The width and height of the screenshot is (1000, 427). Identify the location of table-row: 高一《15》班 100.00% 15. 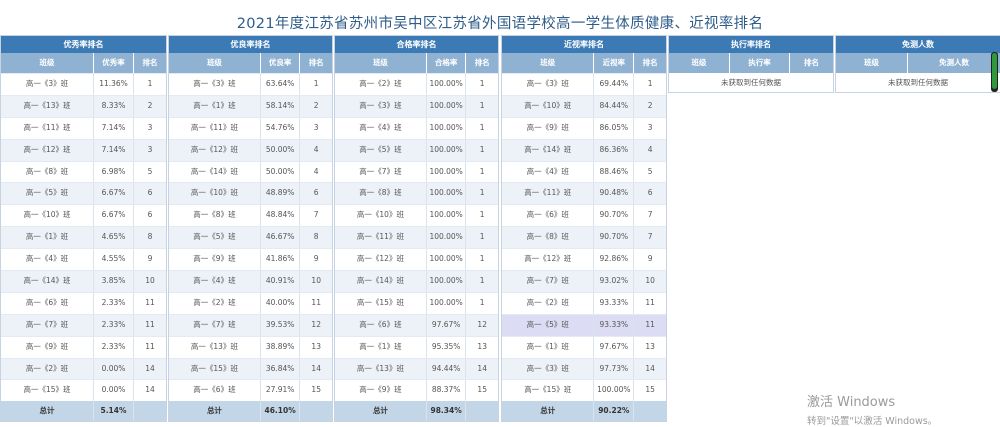
(584, 390).